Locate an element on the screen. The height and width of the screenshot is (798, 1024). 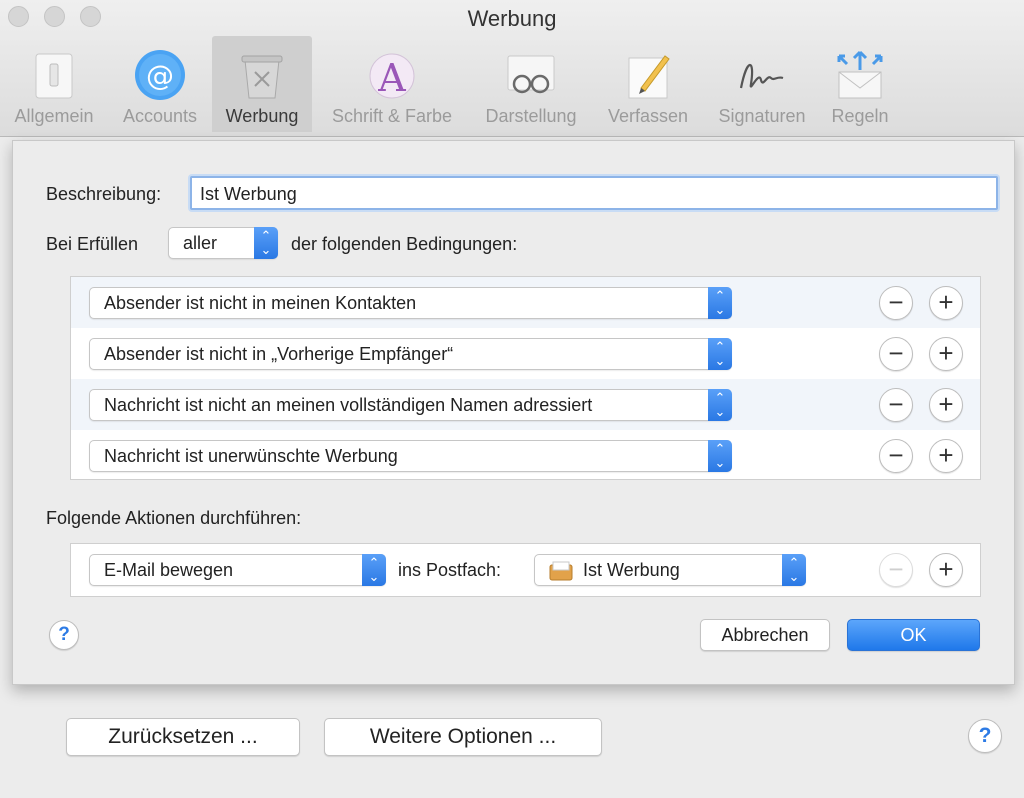
tab-regeln: Regeln is located at coordinates (860, 84).